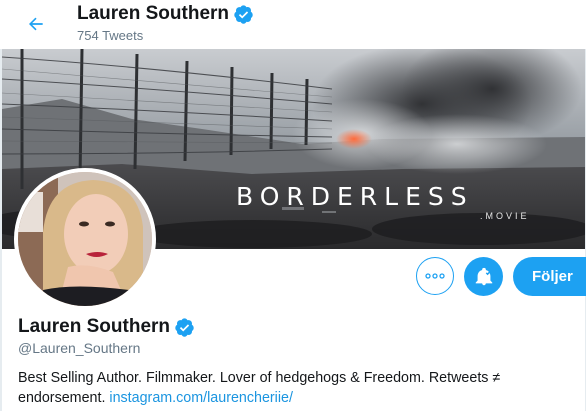  What do you see at coordinates (505, 216) in the screenshot?
I see `banner-subtitle: .MOVIE` at bounding box center [505, 216].